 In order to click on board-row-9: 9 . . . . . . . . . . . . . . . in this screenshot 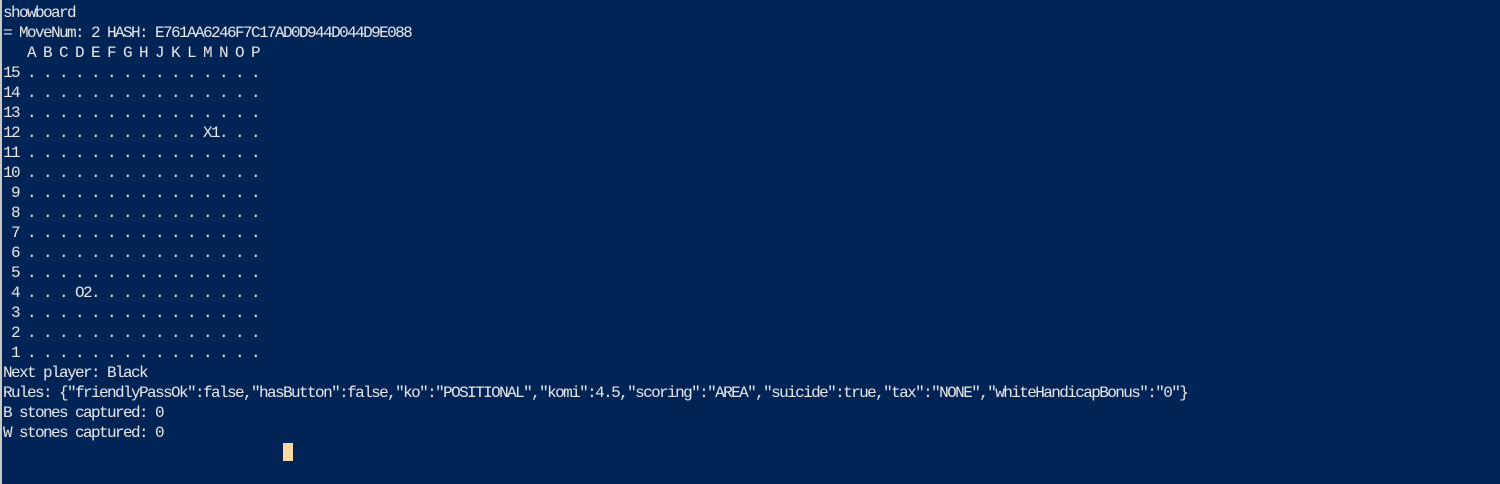, I will do `click(132, 193)`.